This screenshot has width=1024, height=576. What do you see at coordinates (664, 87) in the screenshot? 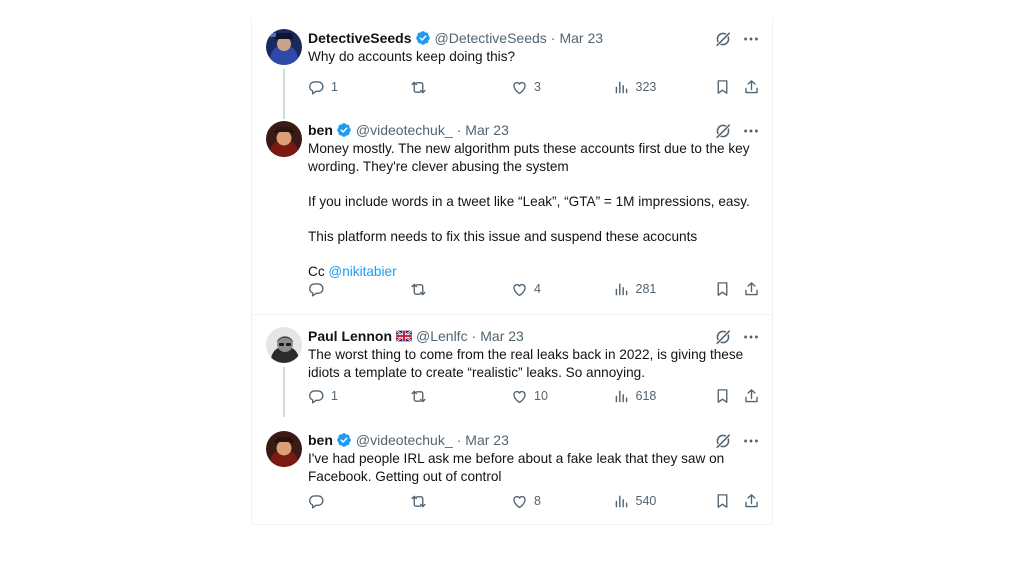
I see `views-button: 323` at bounding box center [664, 87].